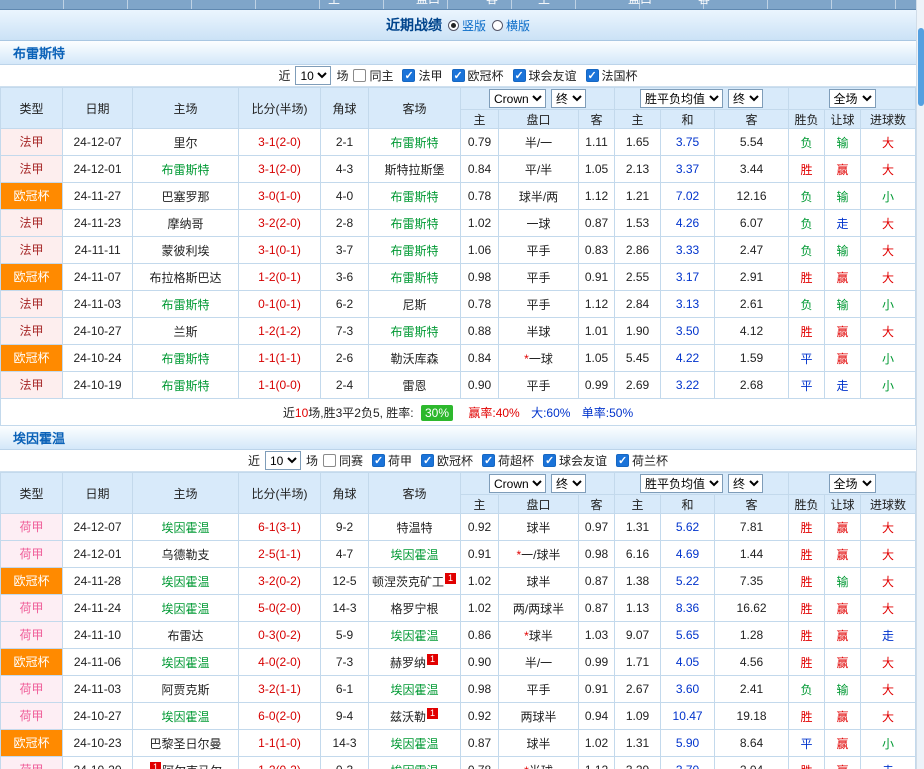  I want to click on checkbox-label: 同赛, so click(350, 461).